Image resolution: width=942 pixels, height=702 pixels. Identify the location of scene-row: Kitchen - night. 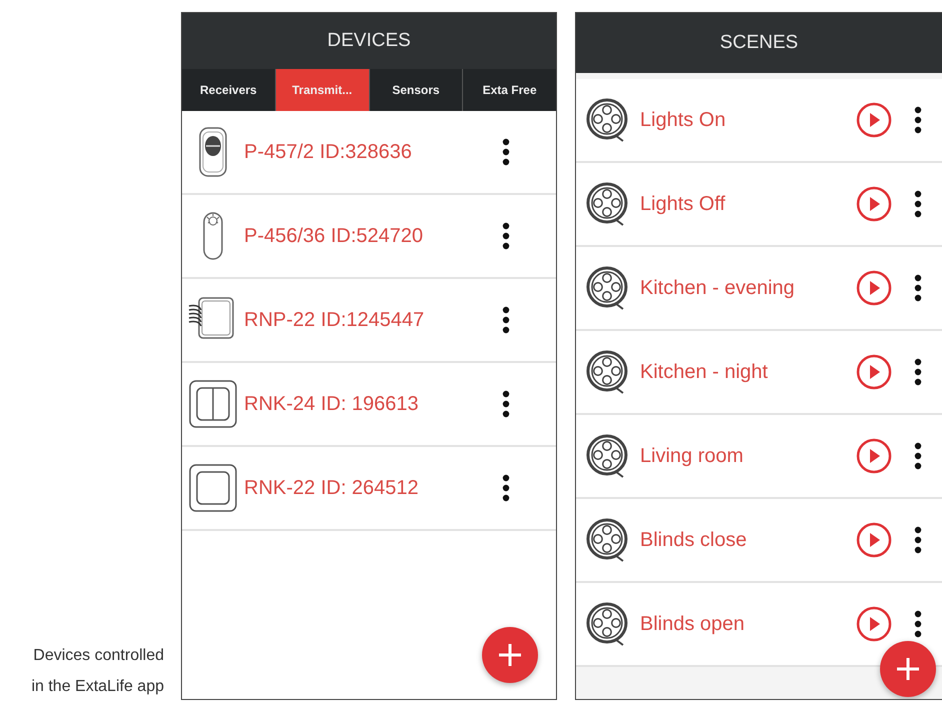
(759, 373).